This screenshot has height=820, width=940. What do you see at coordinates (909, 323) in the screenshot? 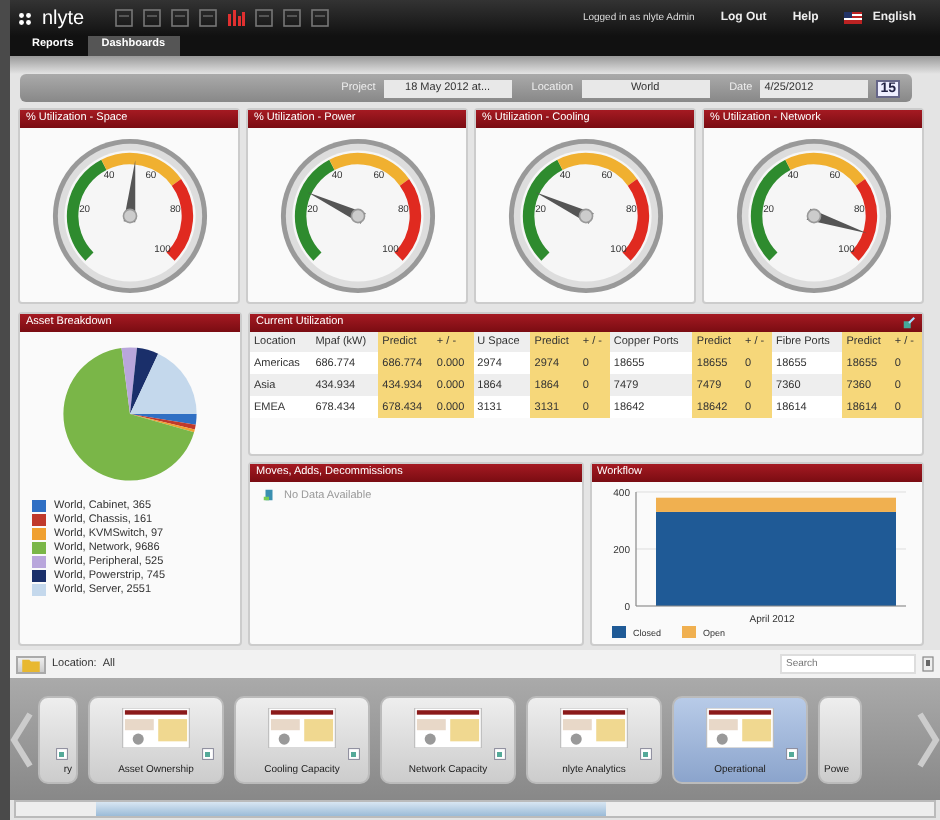
I see `export-icon` at bounding box center [909, 323].